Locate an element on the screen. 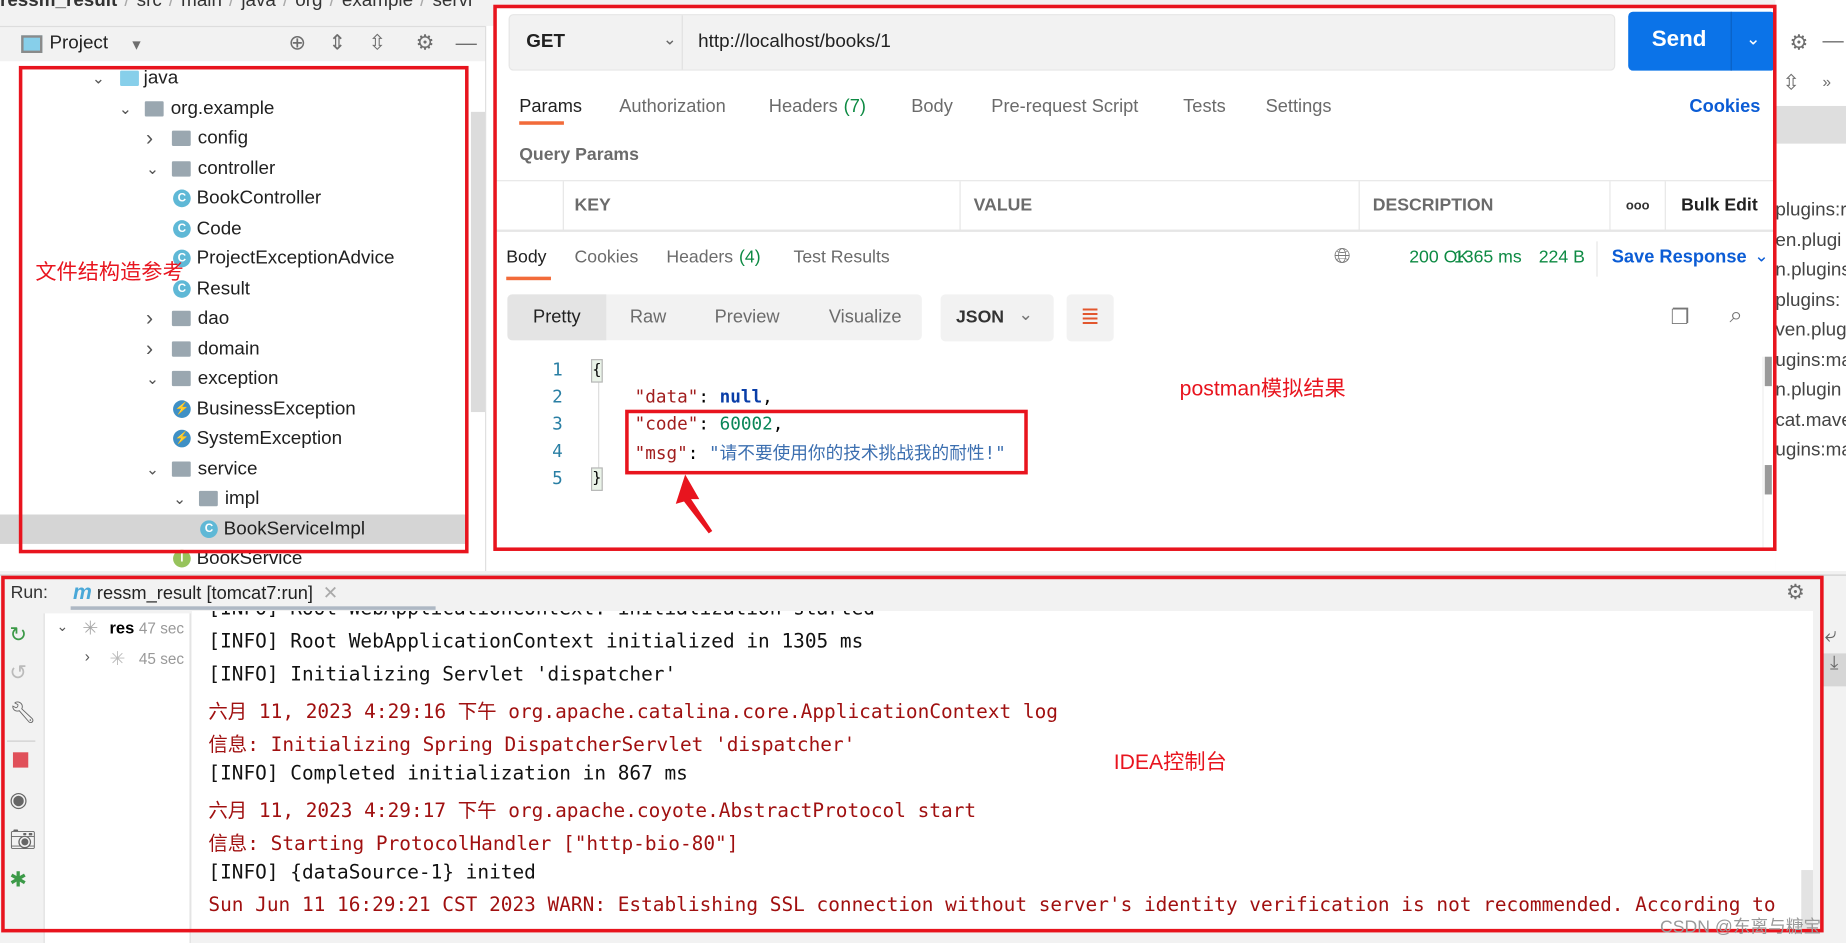 This screenshot has height=943, width=1846. wrap-lines-icon: ≣ is located at coordinates (1090, 318).